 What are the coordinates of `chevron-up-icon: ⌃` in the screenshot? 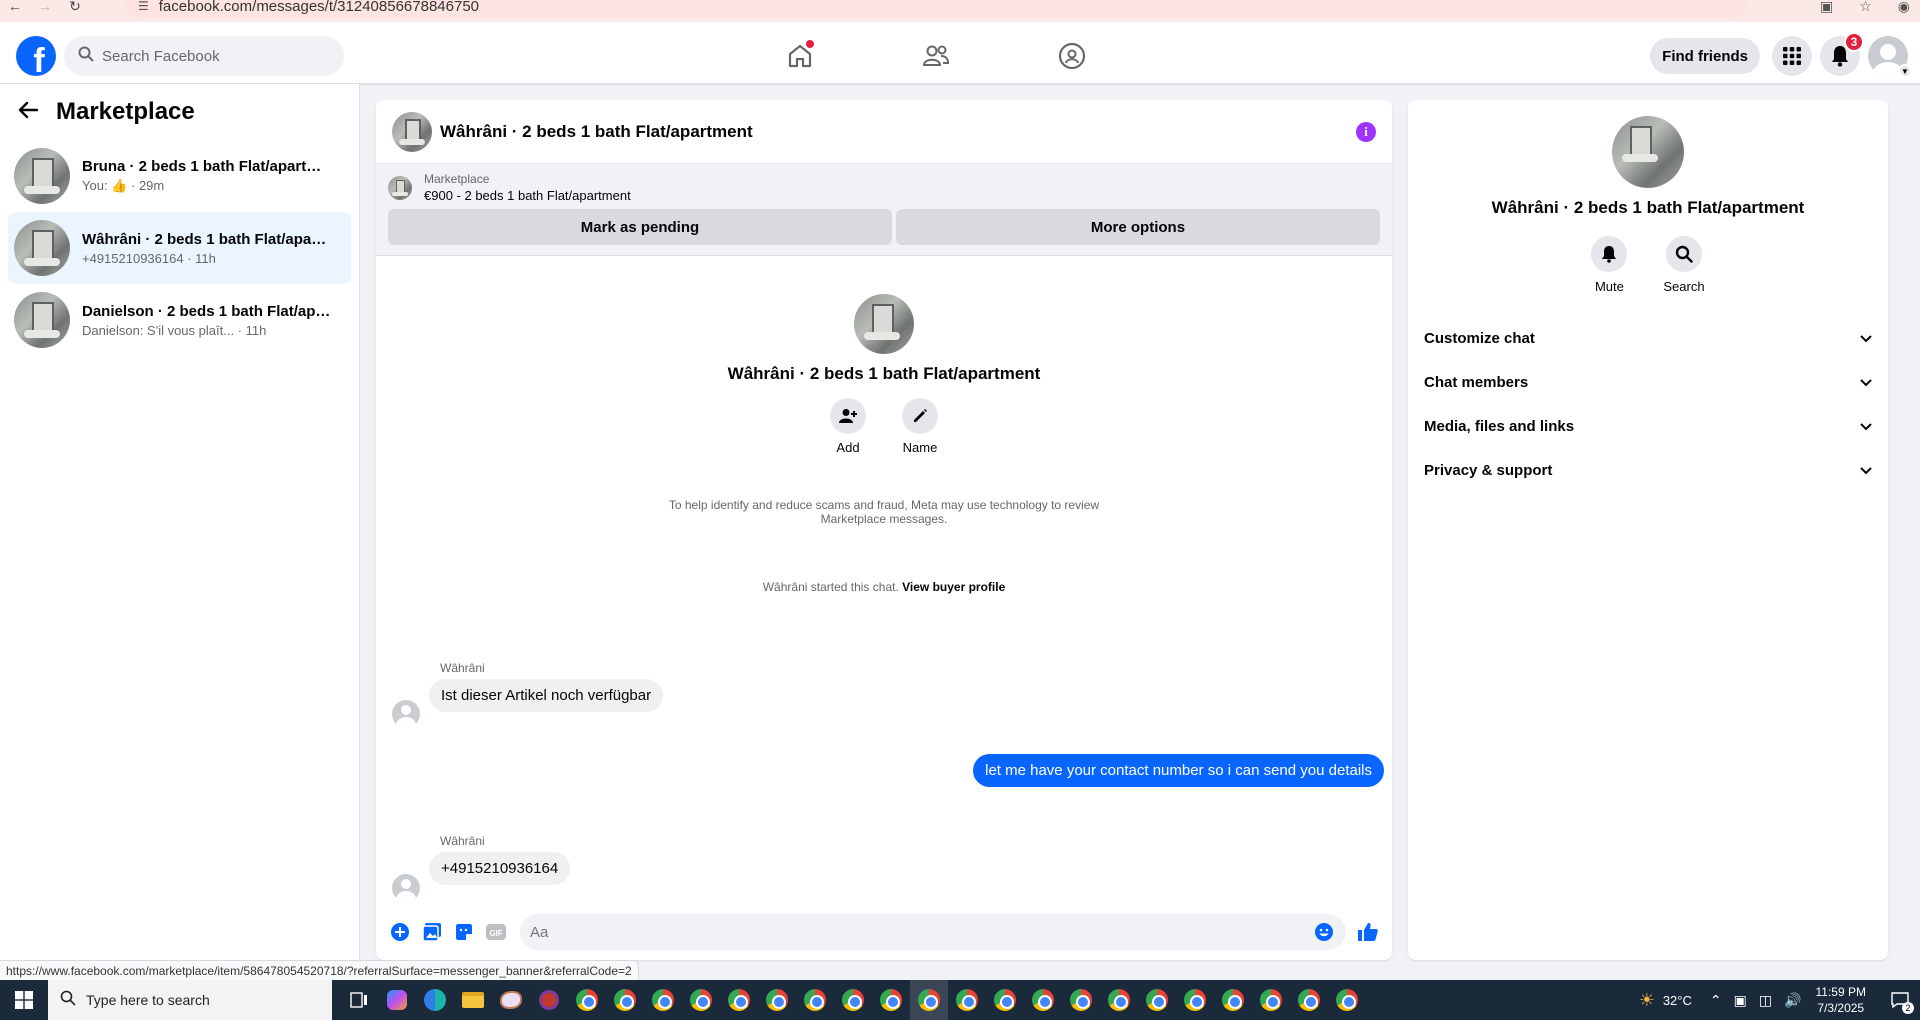 It's located at (1716, 1000).